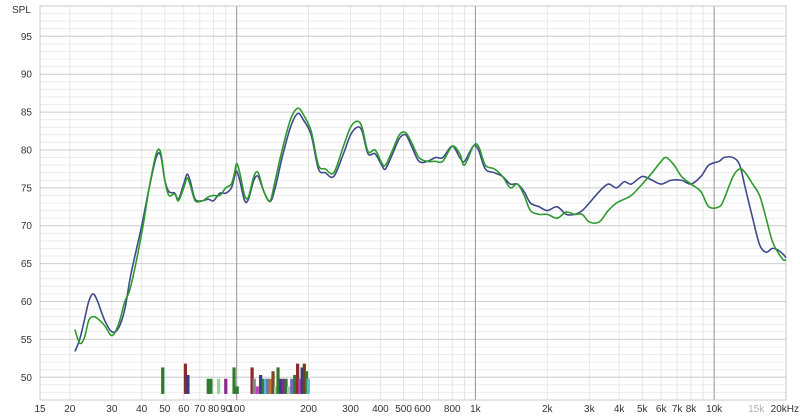  I want to click on x-tick-label: 60, so click(184, 409).